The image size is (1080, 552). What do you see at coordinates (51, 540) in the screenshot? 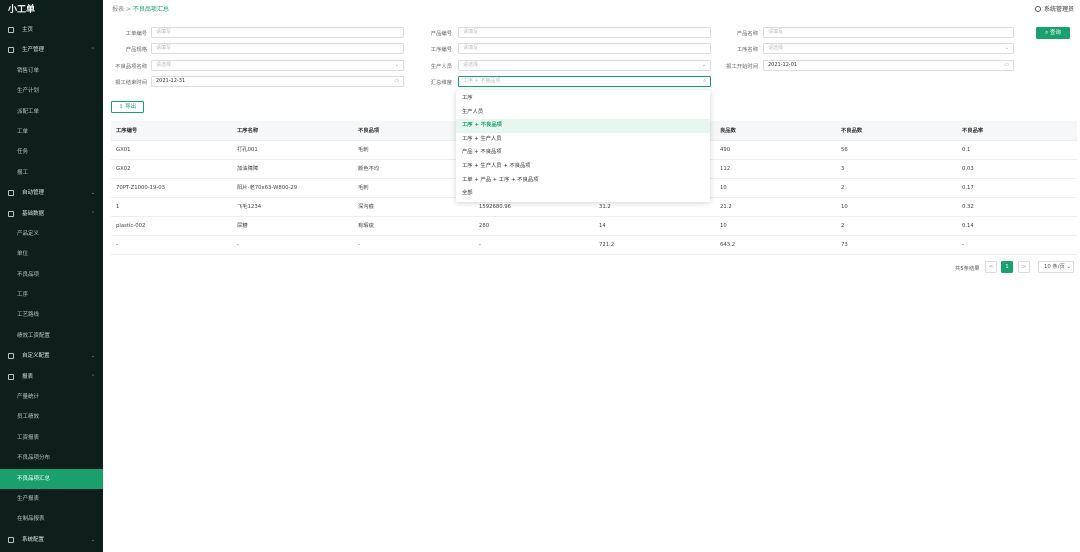
I see `sidebar-item-25: 系统配置 ⌄` at bounding box center [51, 540].